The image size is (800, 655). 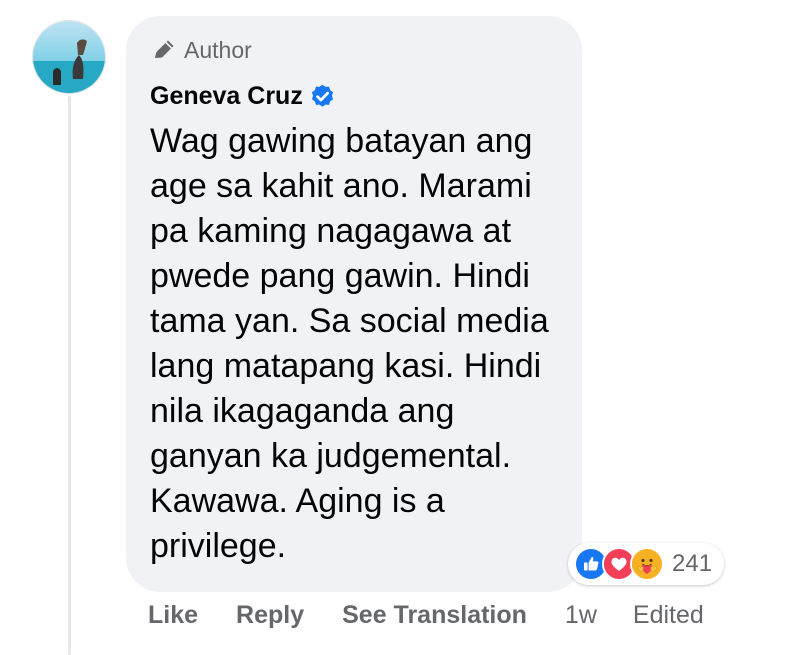 What do you see at coordinates (218, 546) in the screenshot?
I see `comment-line: privilege.` at bounding box center [218, 546].